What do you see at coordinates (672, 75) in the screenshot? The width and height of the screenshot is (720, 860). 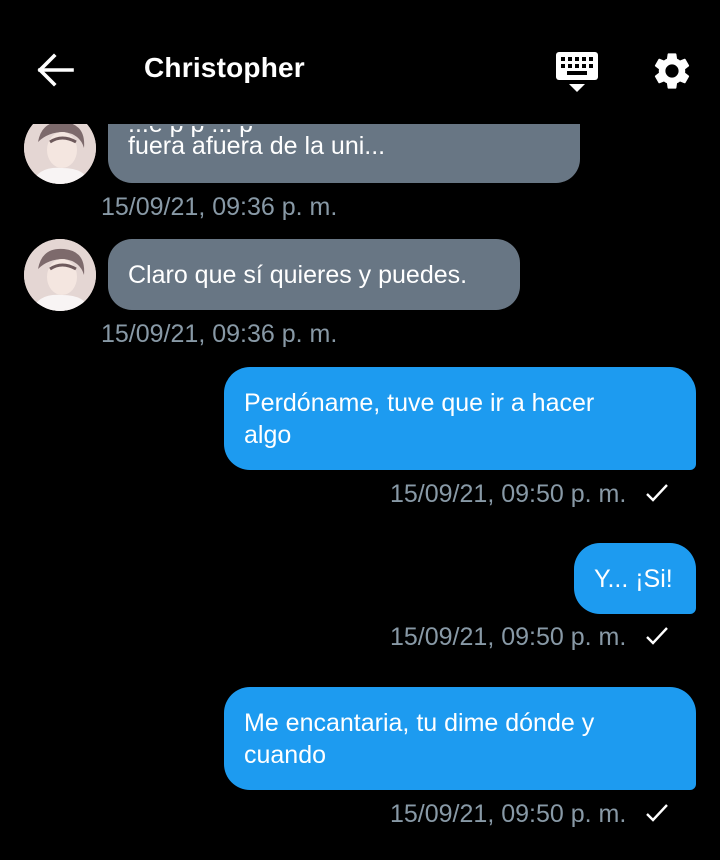 I see `gear-icon` at bounding box center [672, 75].